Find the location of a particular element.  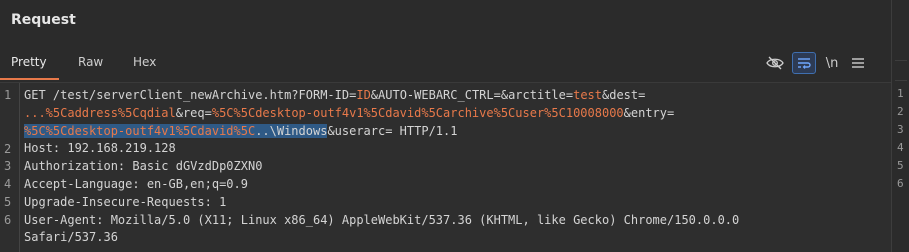

code-token: Safari/537.36 is located at coordinates (71, 237).